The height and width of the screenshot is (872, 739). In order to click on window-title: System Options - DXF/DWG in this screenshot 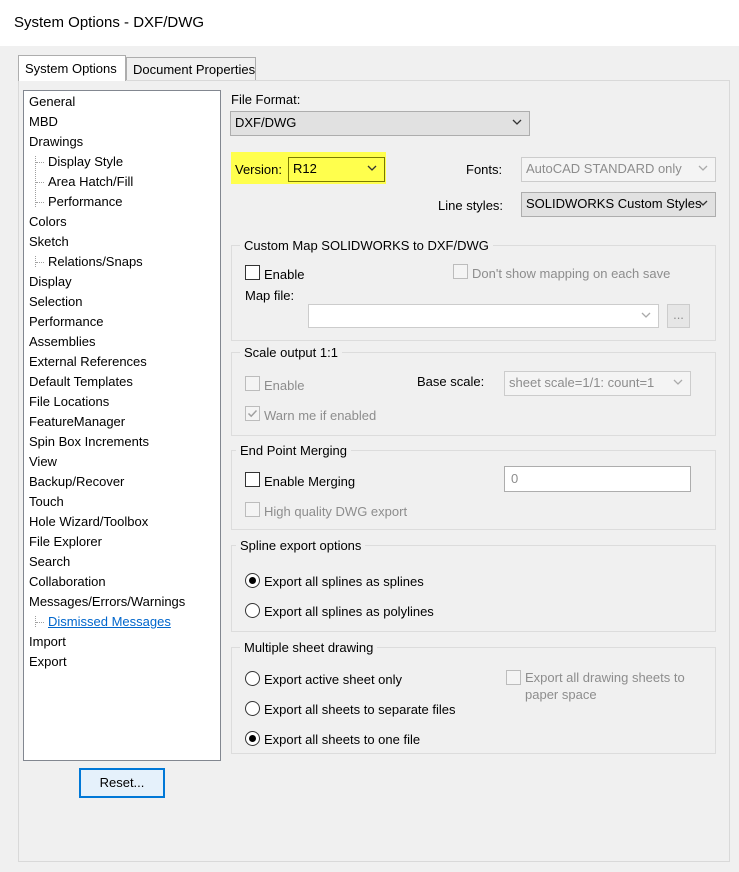, I will do `click(109, 22)`.